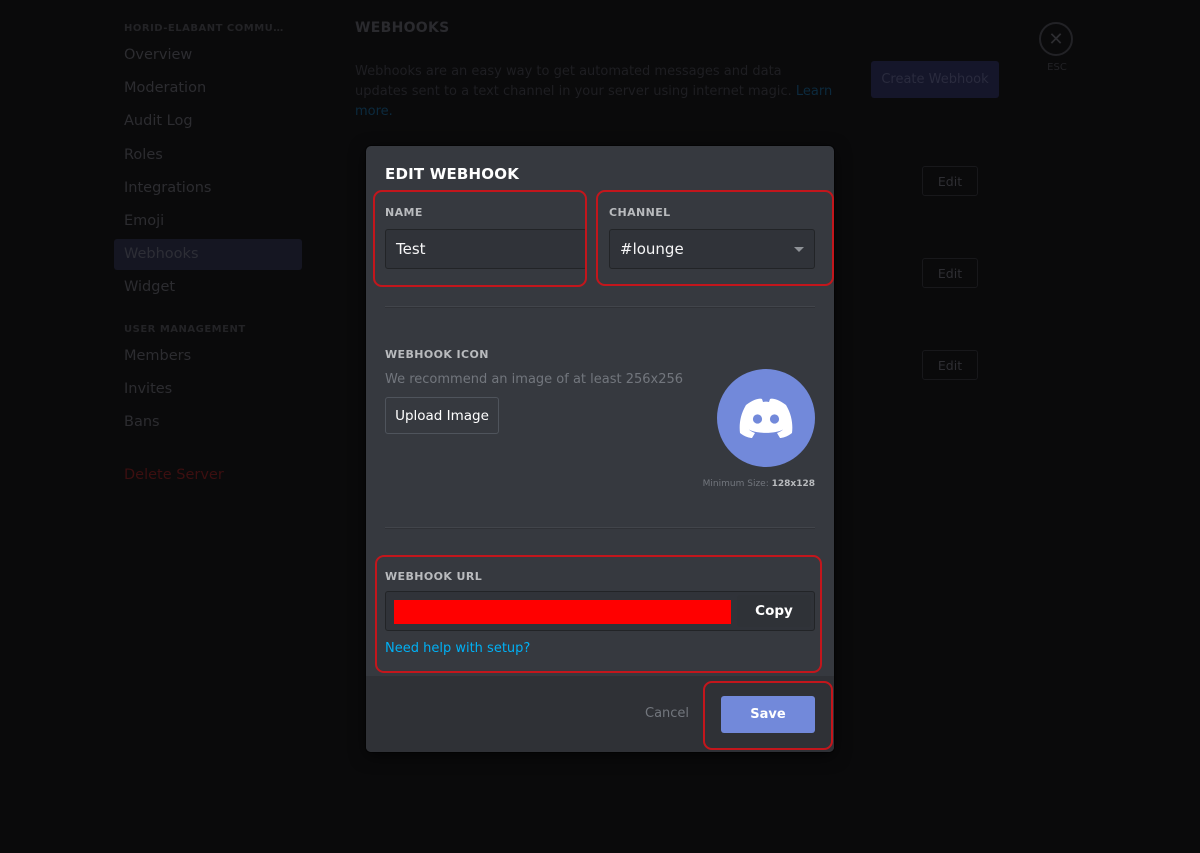 This screenshot has height=853, width=1200. I want to click on page-title: WEBHOOKS, so click(402, 28).